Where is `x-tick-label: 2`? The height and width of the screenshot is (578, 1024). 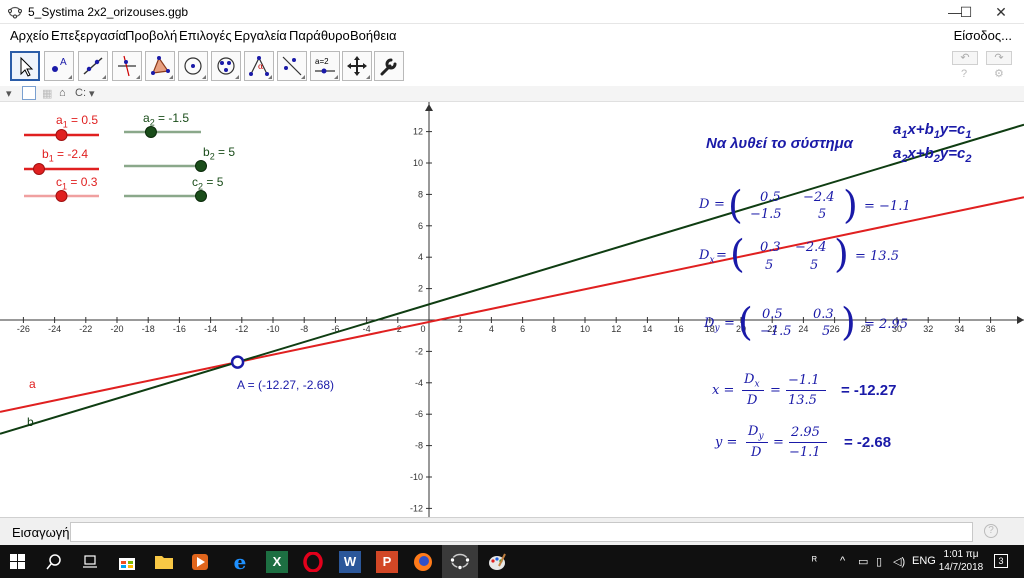 x-tick-label: 2 is located at coordinates (460, 329).